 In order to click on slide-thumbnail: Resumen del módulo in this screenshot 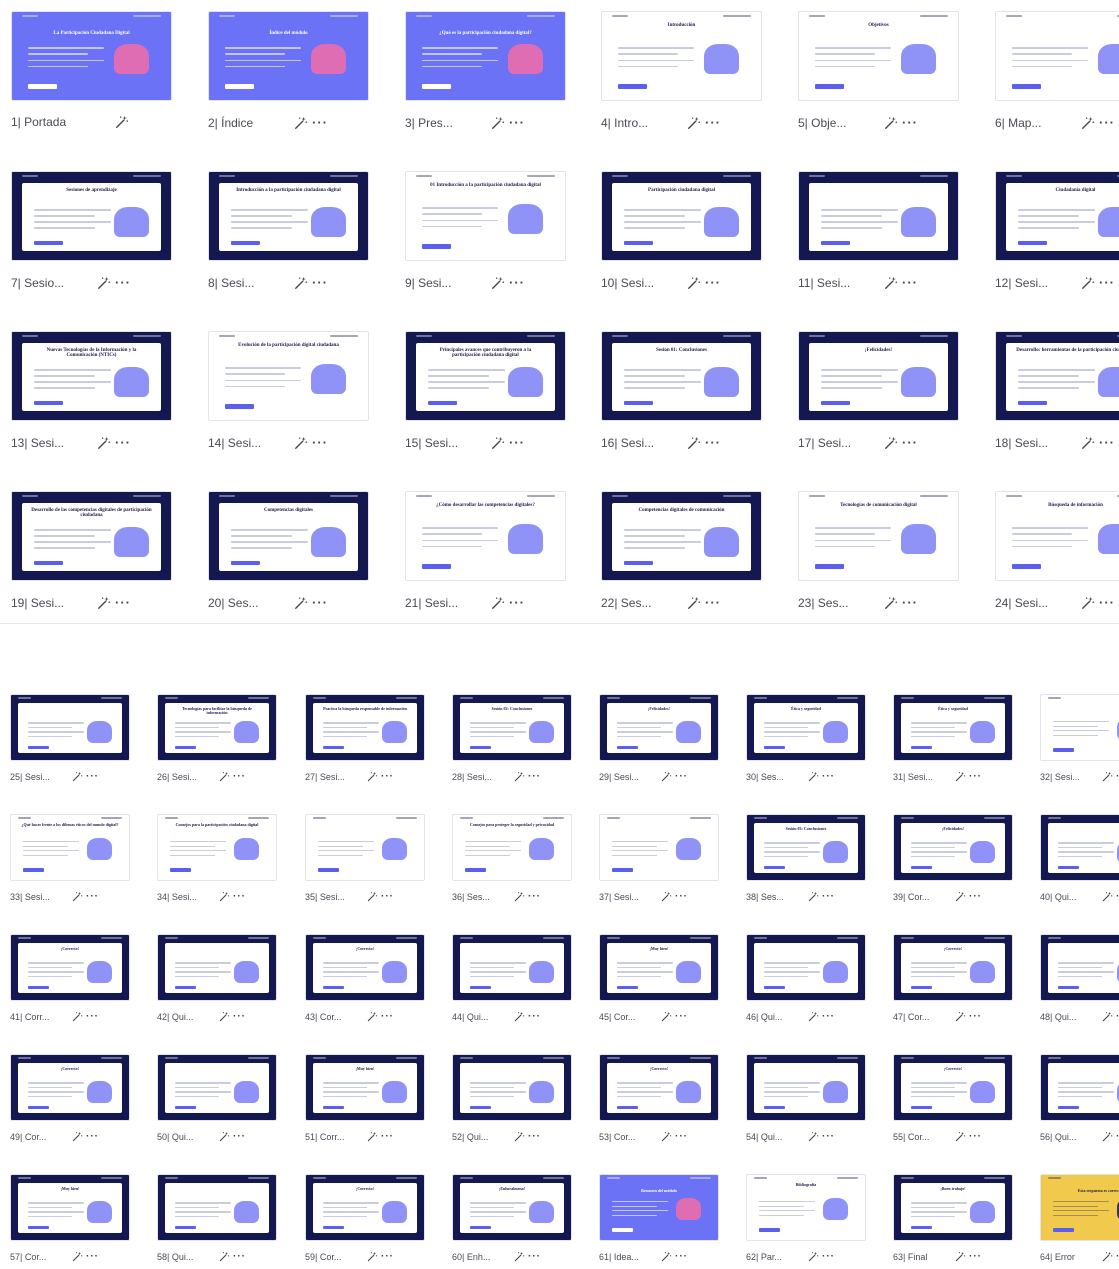, I will do `click(659, 1207)`.